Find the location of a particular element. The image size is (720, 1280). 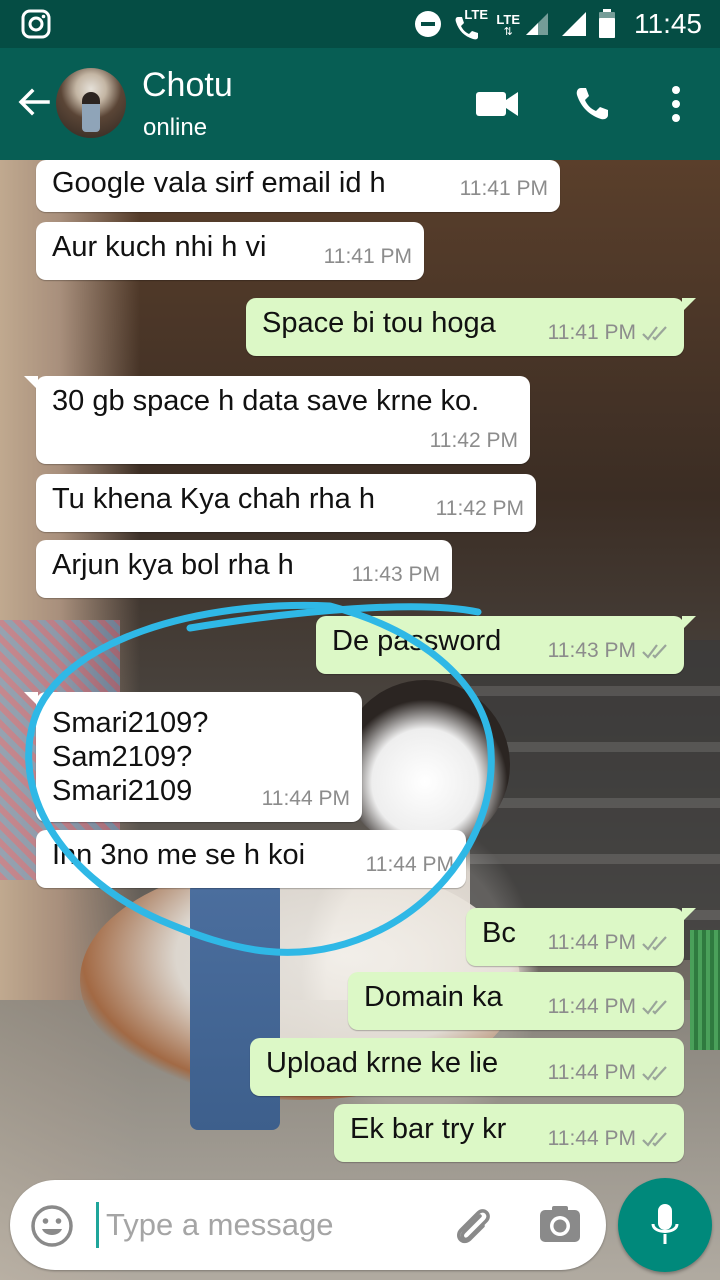

avatar is located at coordinates (91, 103).